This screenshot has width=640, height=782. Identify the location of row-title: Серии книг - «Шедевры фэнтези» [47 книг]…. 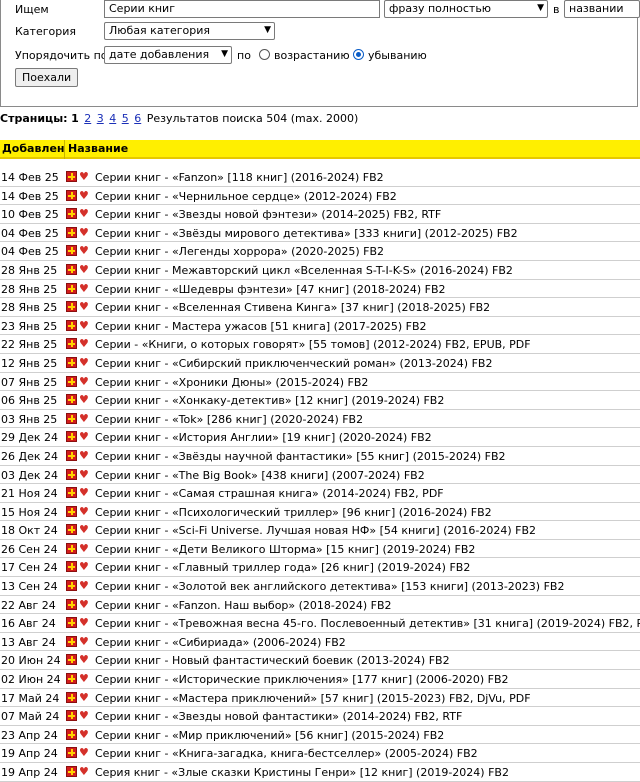
(270, 289).